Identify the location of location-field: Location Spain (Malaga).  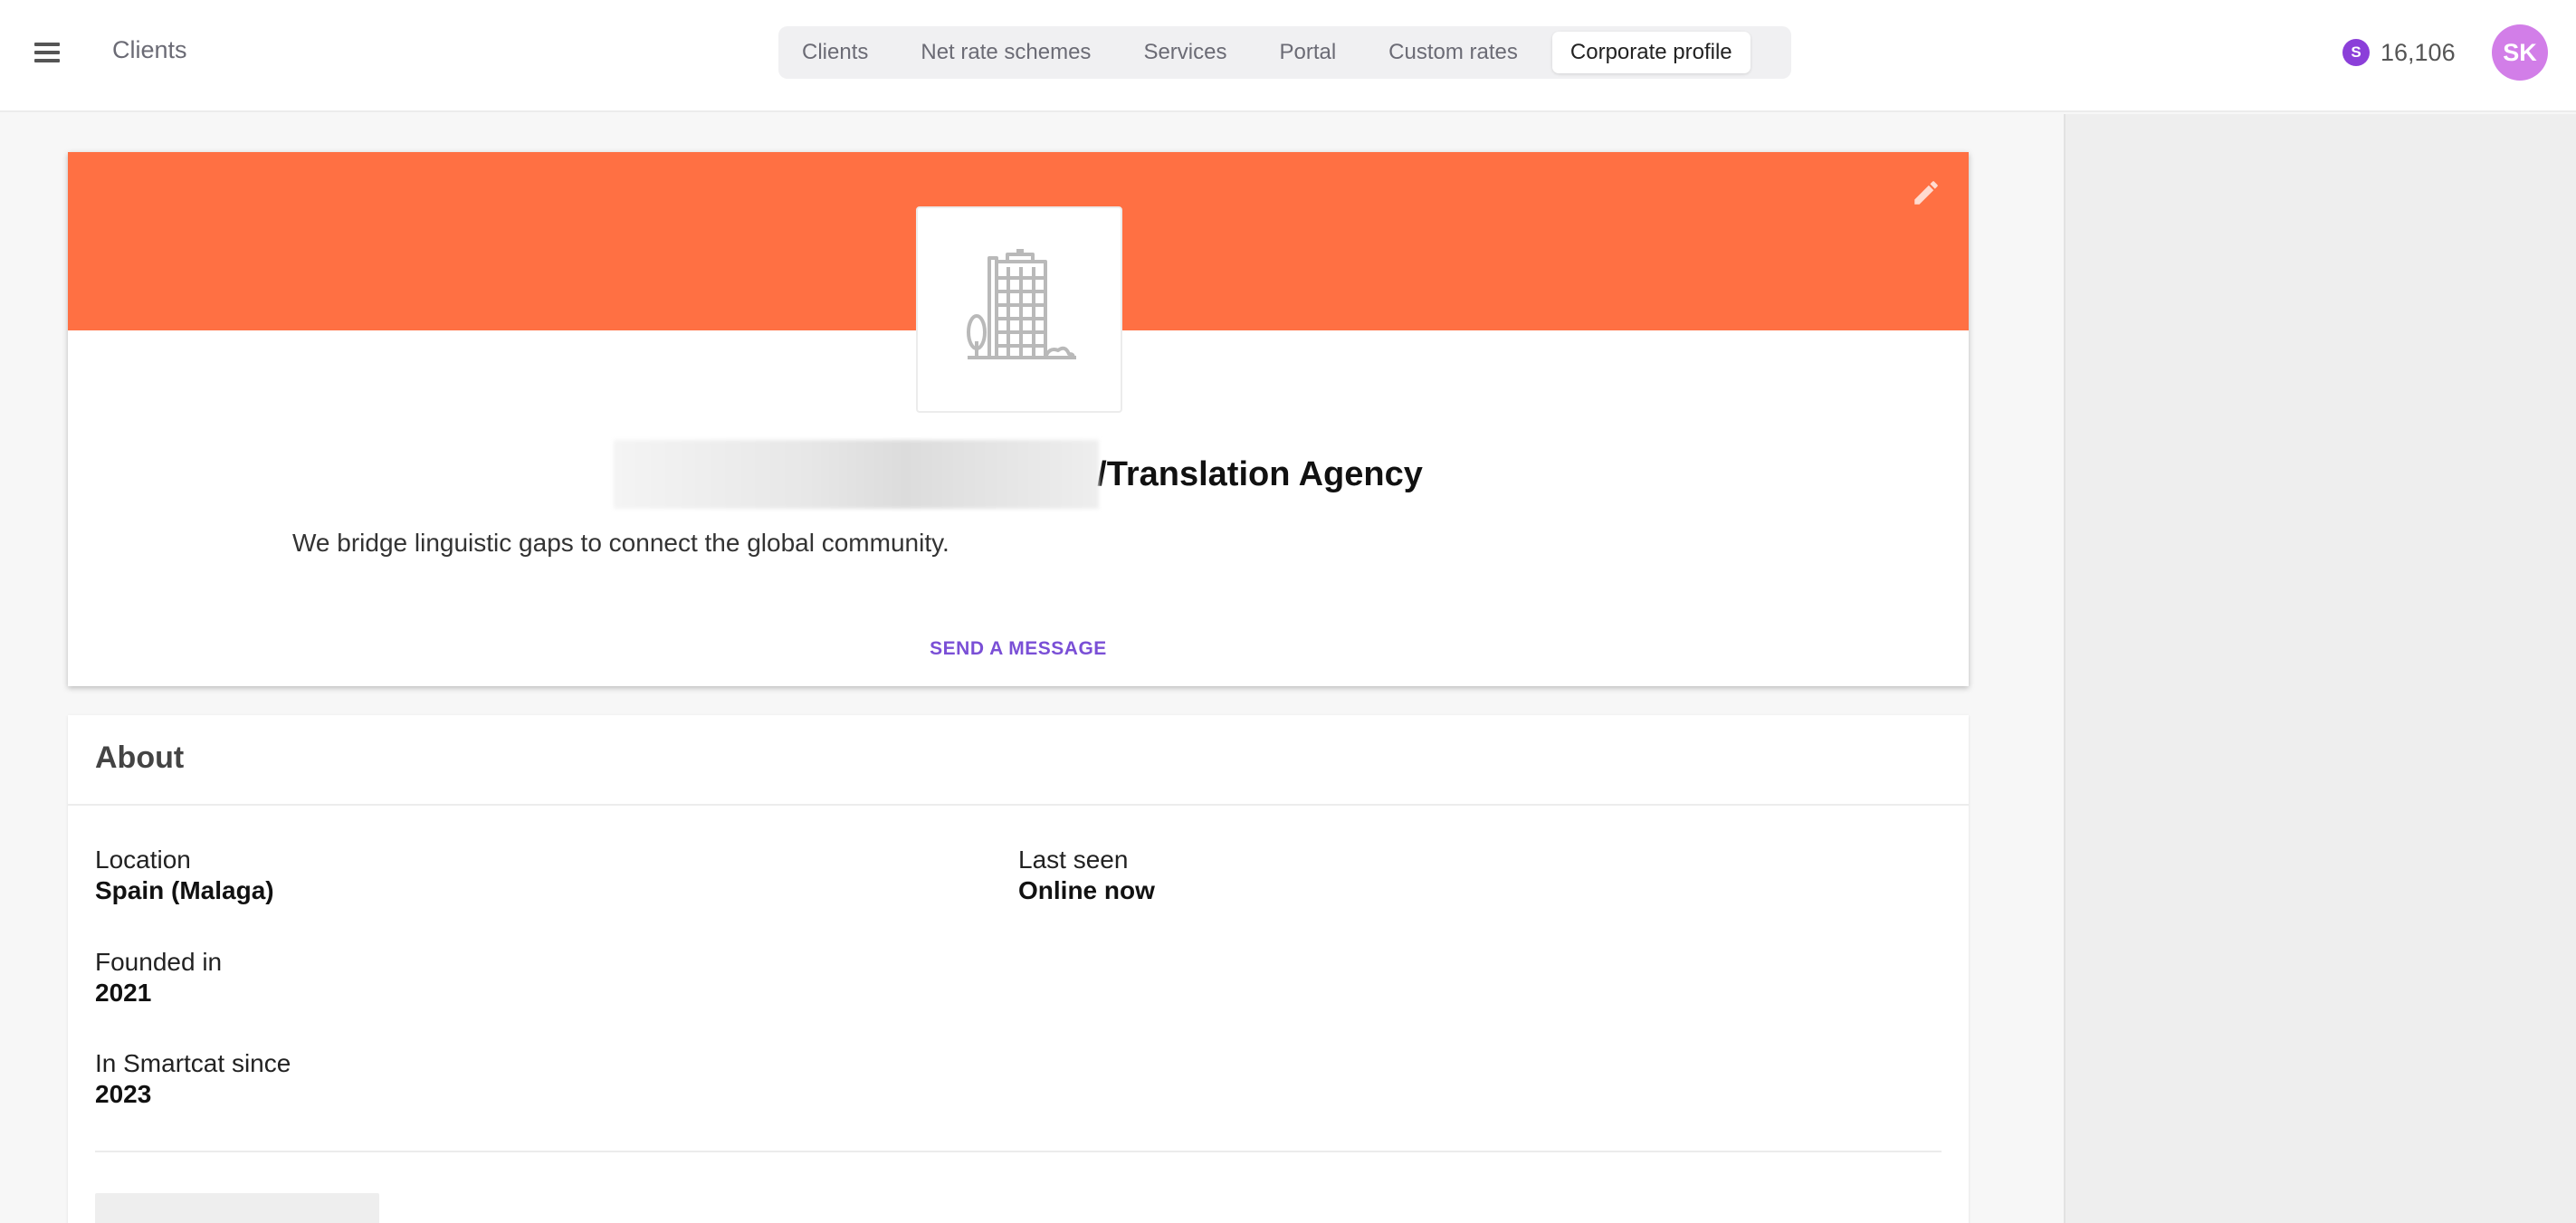
(185, 875).